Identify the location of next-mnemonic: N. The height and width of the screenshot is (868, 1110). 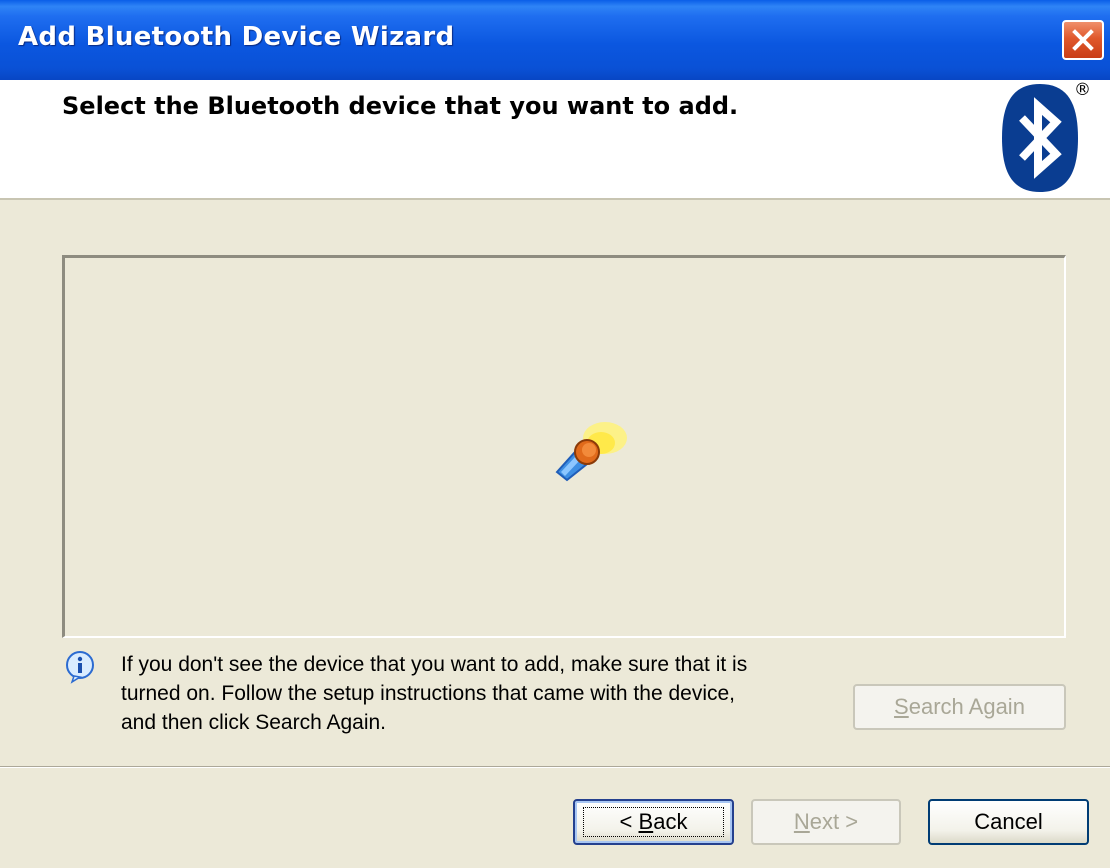
(801, 821).